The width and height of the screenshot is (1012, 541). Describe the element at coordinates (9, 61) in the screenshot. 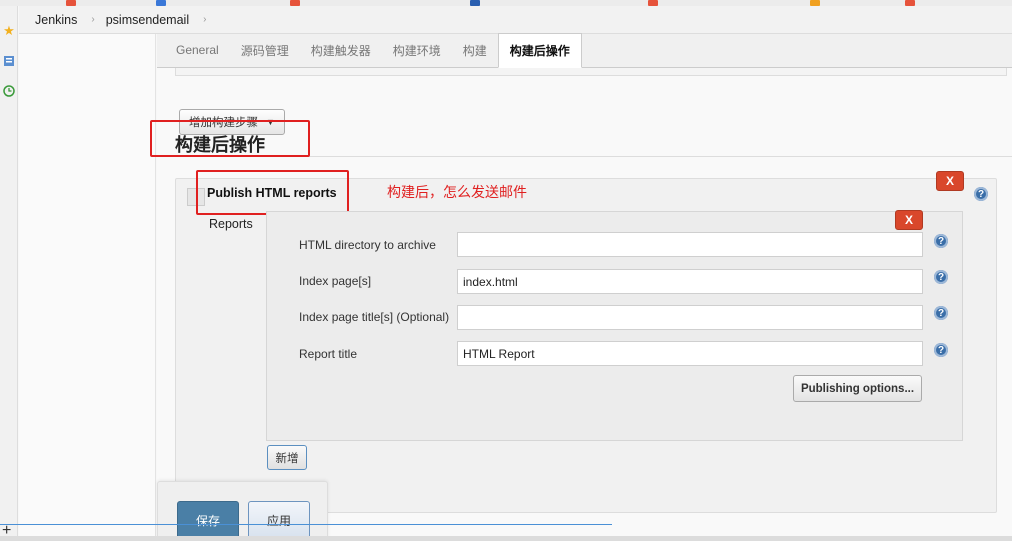

I see `reading-list-icon` at that location.